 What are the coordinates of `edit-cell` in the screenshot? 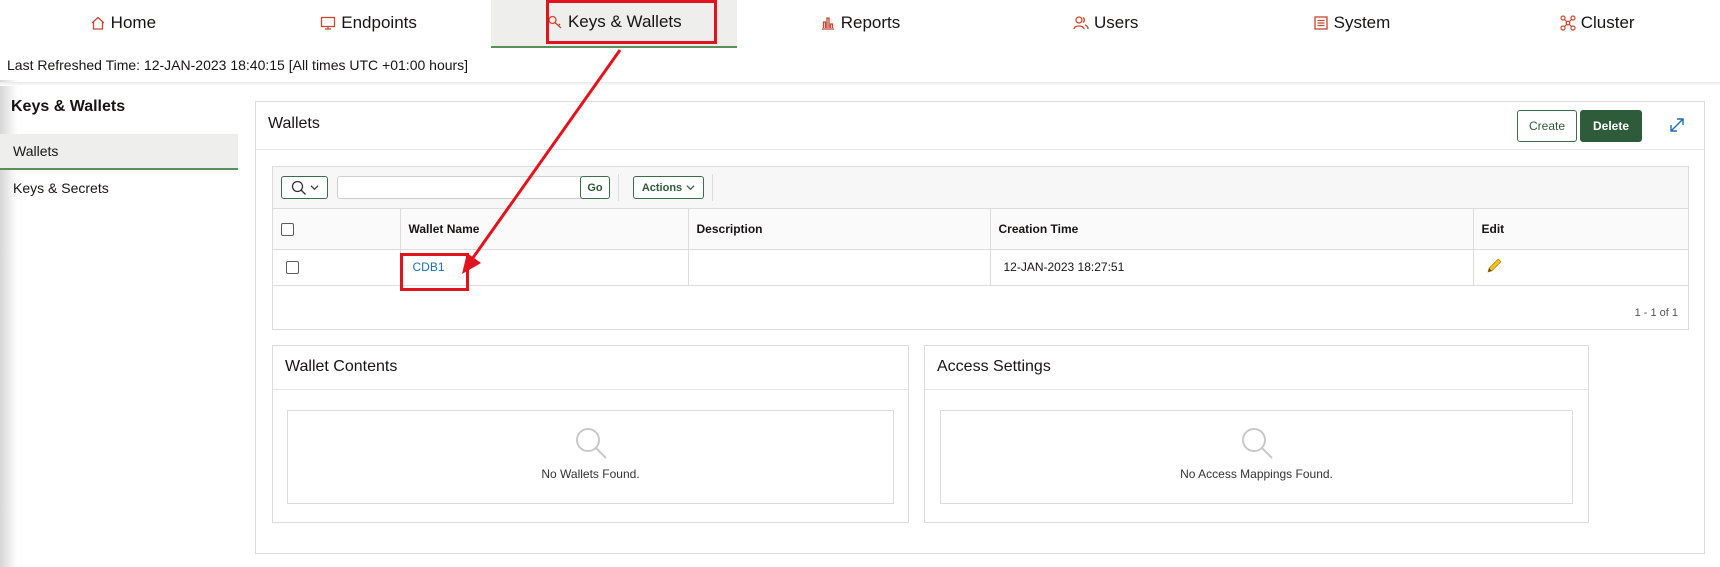 It's located at (1580, 267).